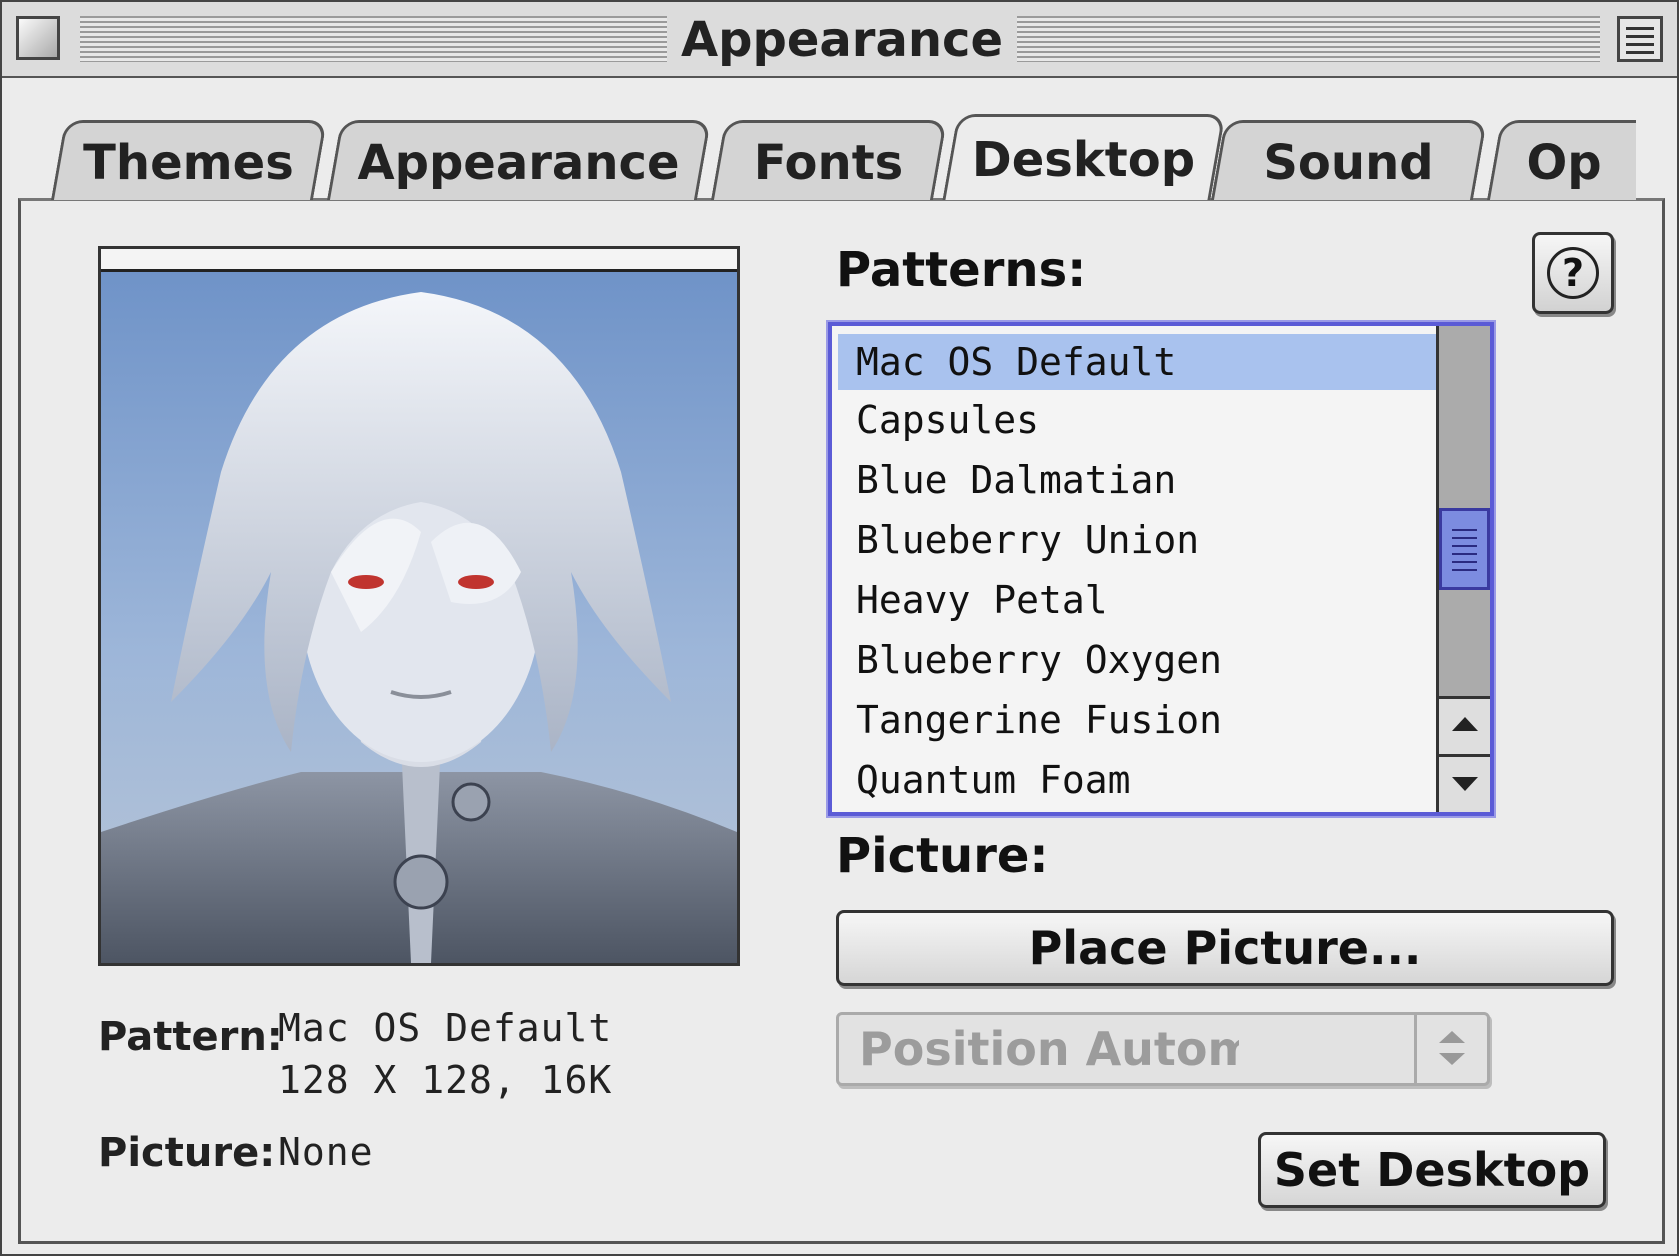 The width and height of the screenshot is (1679, 1256). What do you see at coordinates (1137, 362) in the screenshot?
I see `pattern-item: Mac OS Default` at bounding box center [1137, 362].